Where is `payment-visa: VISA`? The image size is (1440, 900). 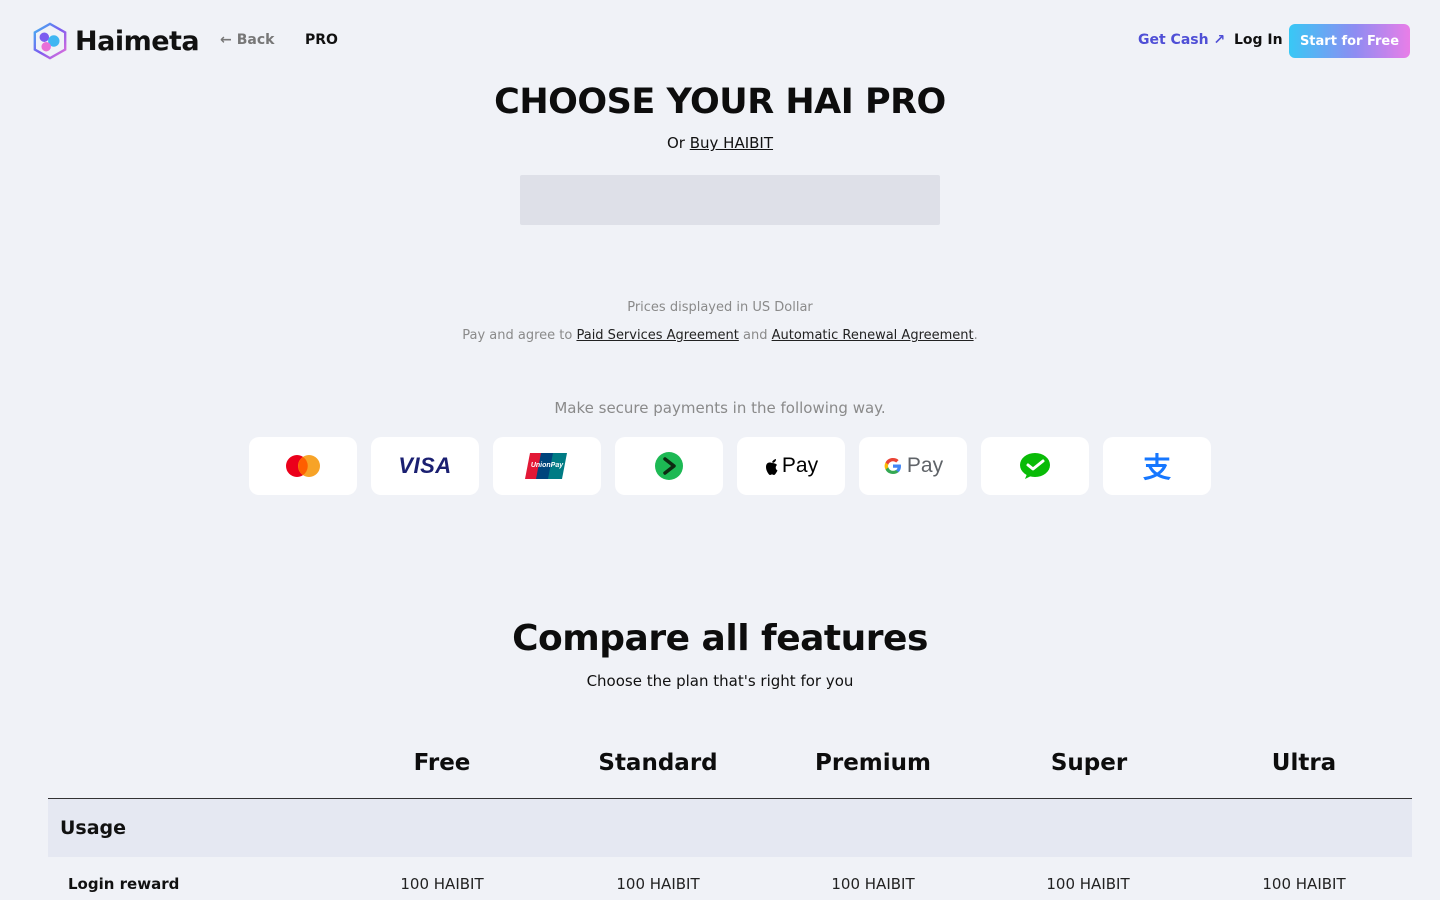
payment-visa: VISA is located at coordinates (425, 466).